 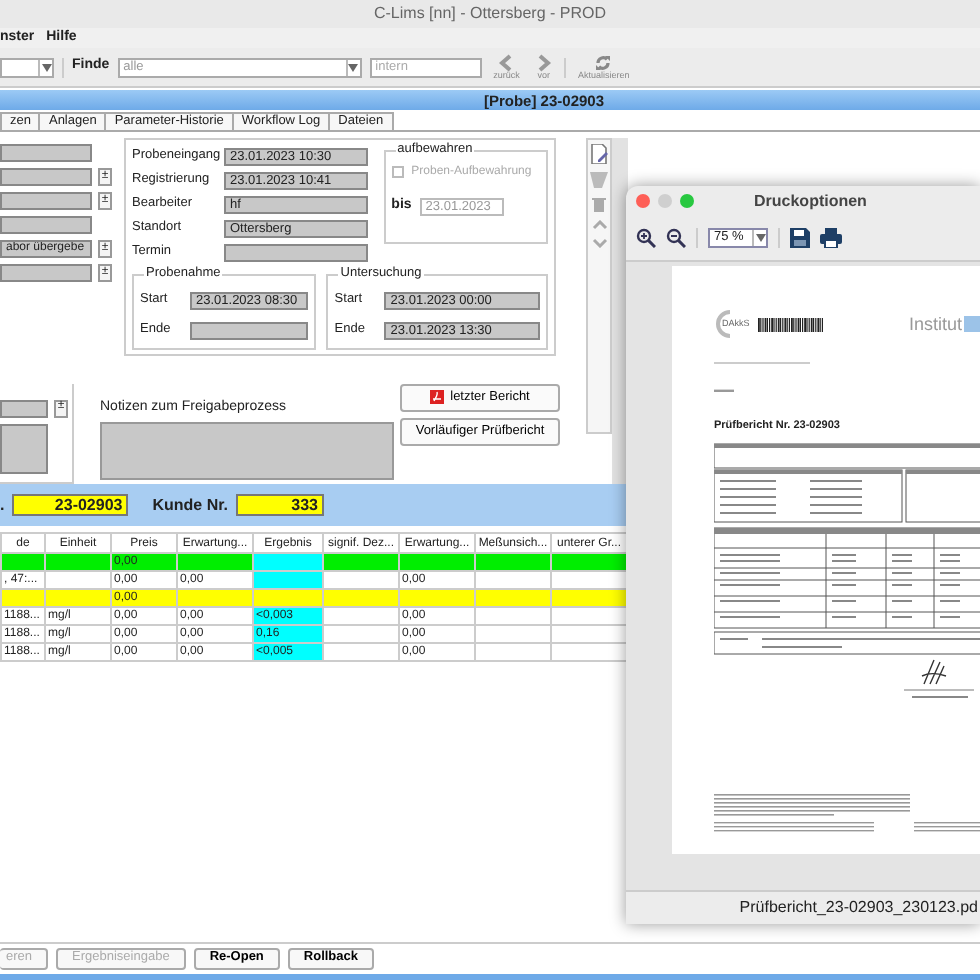 What do you see at coordinates (543, 62) in the screenshot?
I see `chevron-right-icon` at bounding box center [543, 62].